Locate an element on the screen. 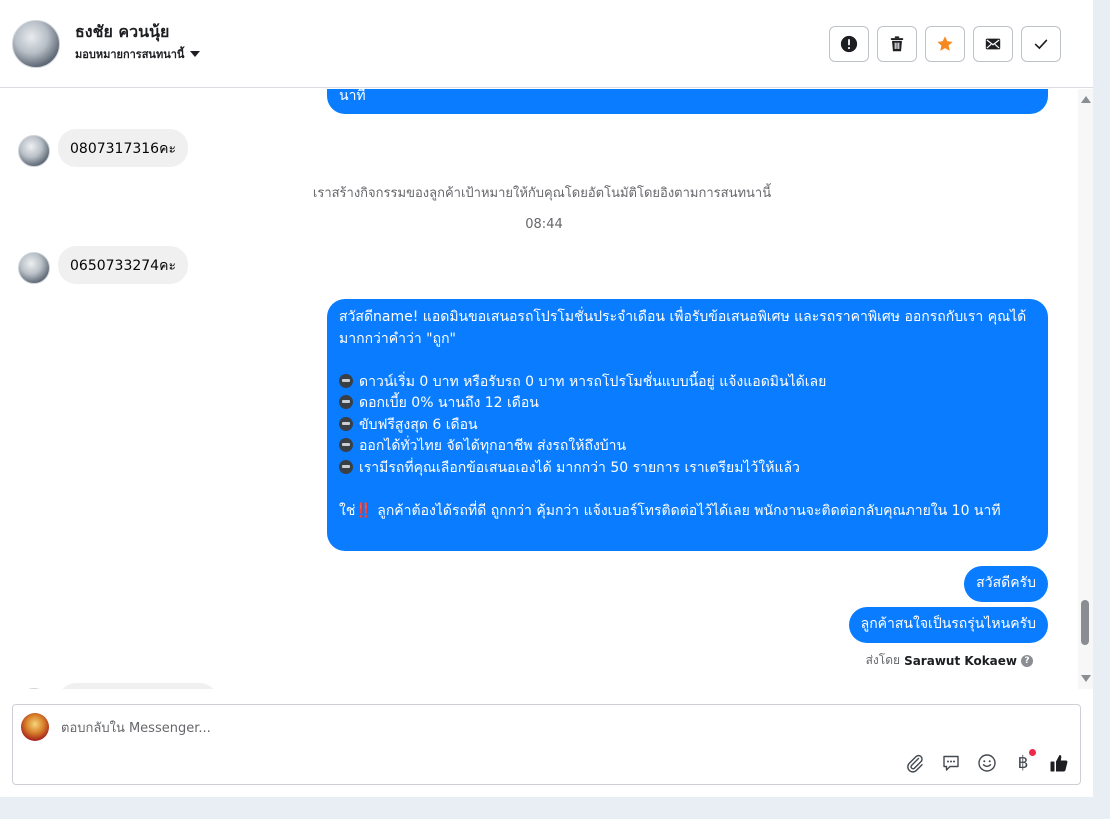  promo-bullet: ขับฟรีสูงสุด 6 เดือน is located at coordinates (687, 426).